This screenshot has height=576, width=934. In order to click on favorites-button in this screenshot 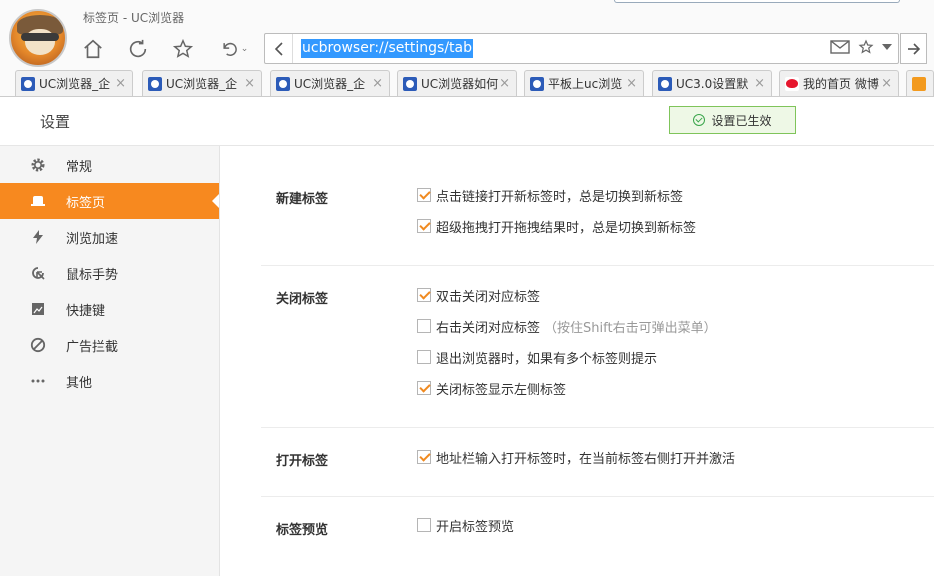, I will do `click(183, 49)`.